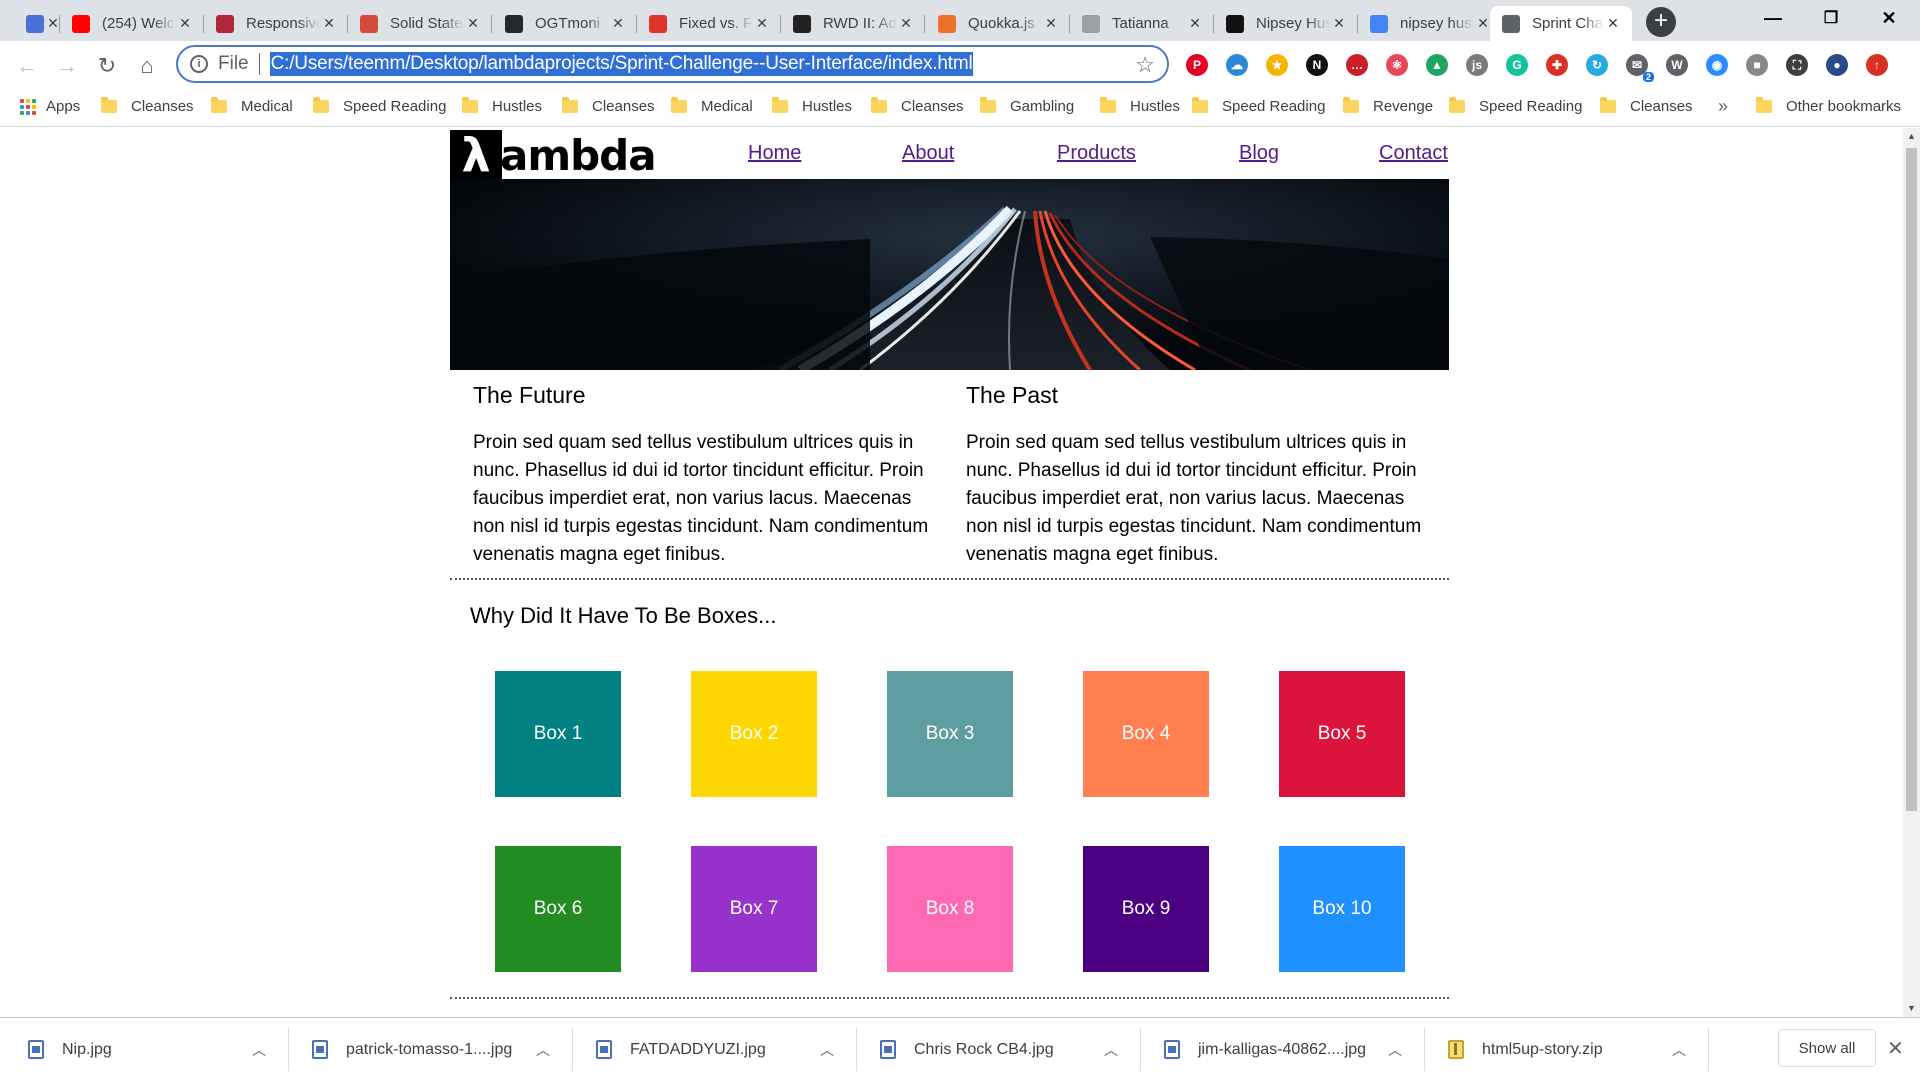  I want to click on onedrive-icon: ☁, so click(1237, 65).